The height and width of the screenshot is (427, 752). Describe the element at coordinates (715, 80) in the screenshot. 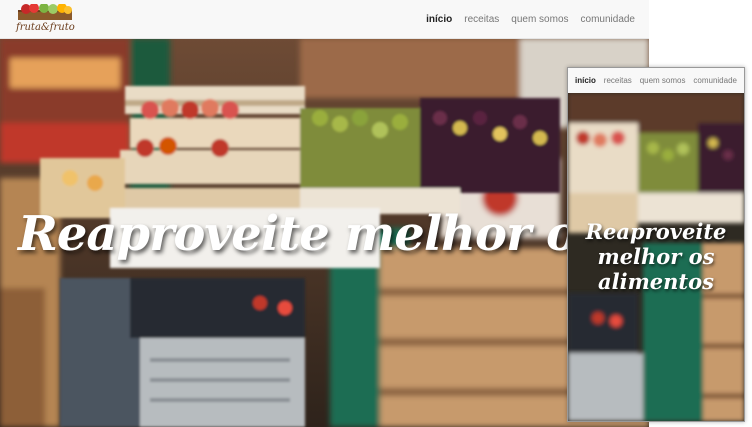

I see `mobile-nav-link-comunidade: comunidade` at that location.